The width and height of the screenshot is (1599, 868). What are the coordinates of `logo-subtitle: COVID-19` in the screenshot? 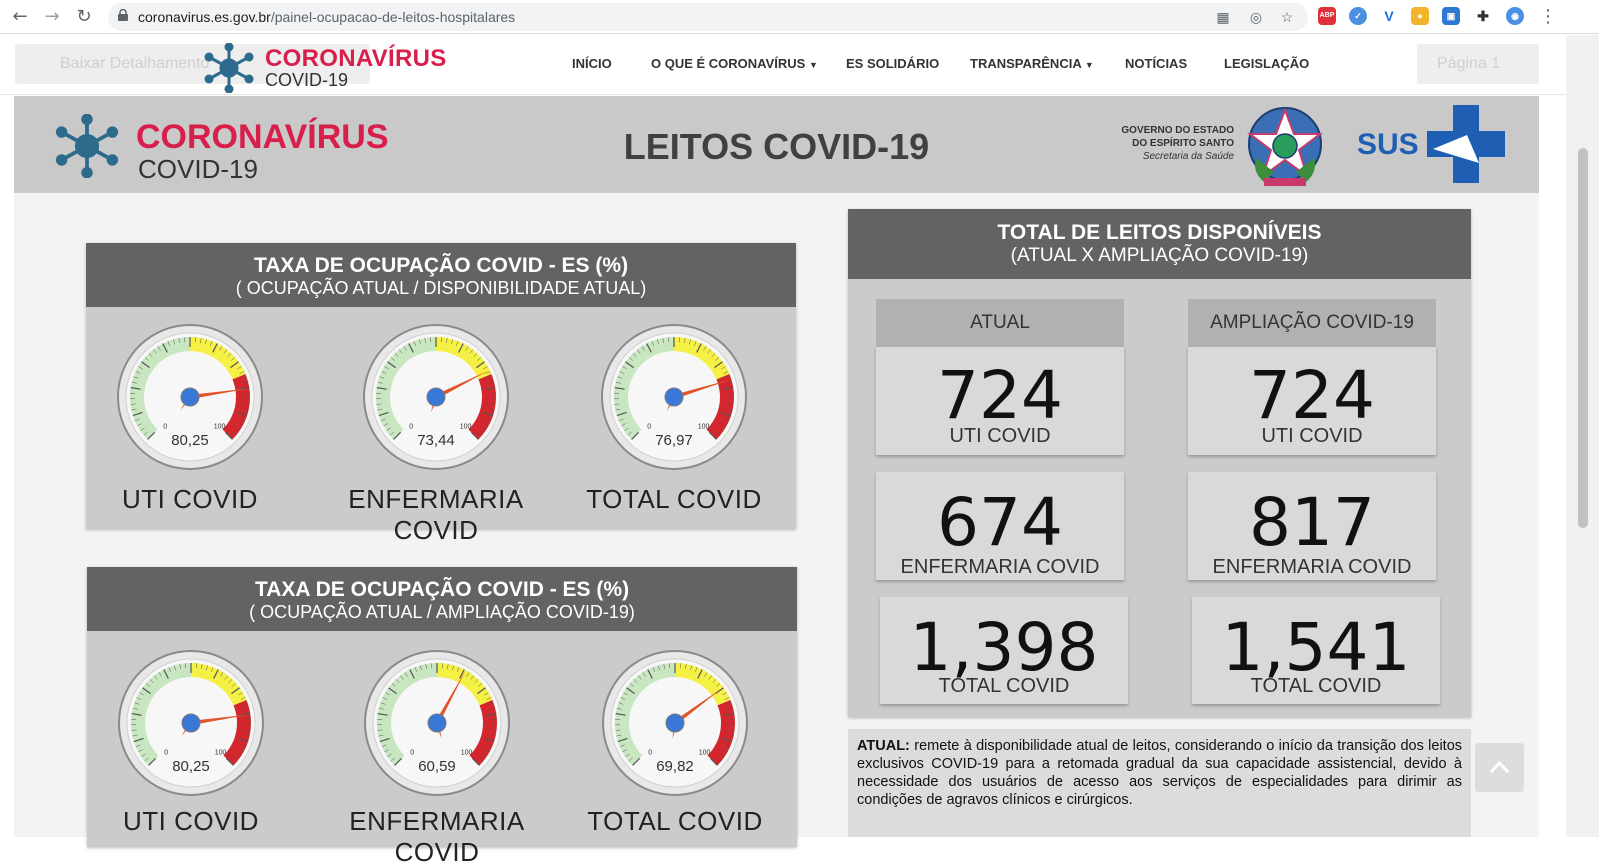 It's located at (306, 80).